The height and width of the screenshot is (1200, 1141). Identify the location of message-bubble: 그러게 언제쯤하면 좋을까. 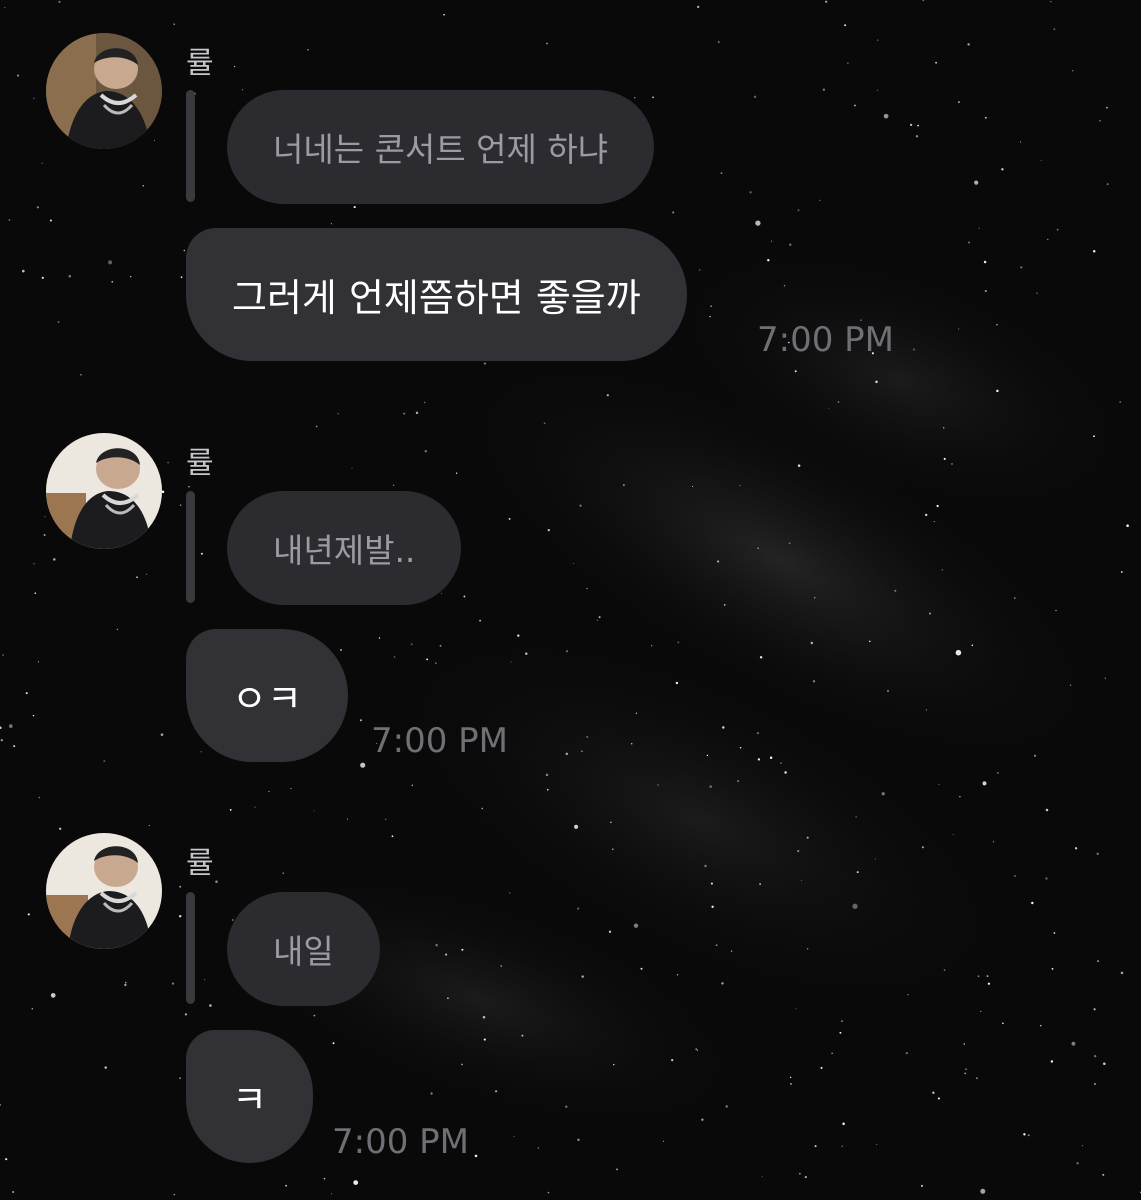
(436, 294).